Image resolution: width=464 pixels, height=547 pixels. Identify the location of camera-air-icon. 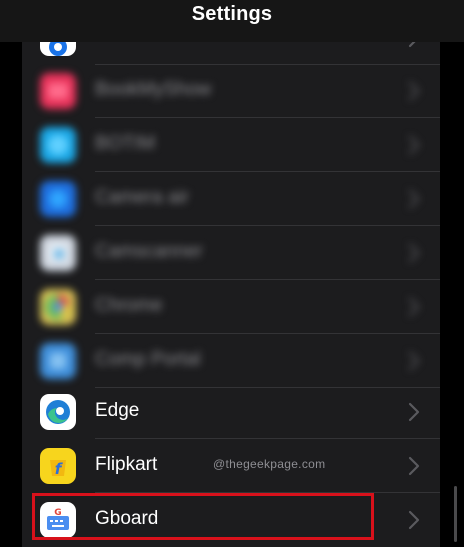
(58, 199).